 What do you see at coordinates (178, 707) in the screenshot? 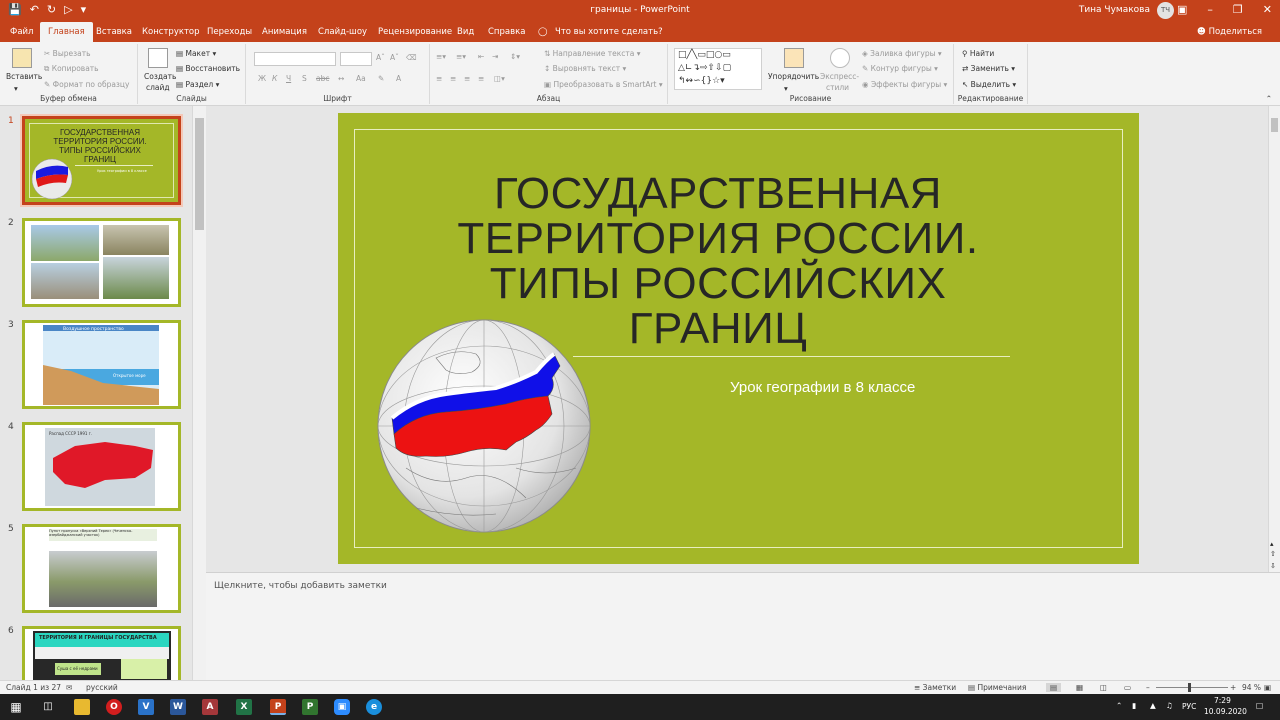
I see `word-icon: W` at bounding box center [178, 707].